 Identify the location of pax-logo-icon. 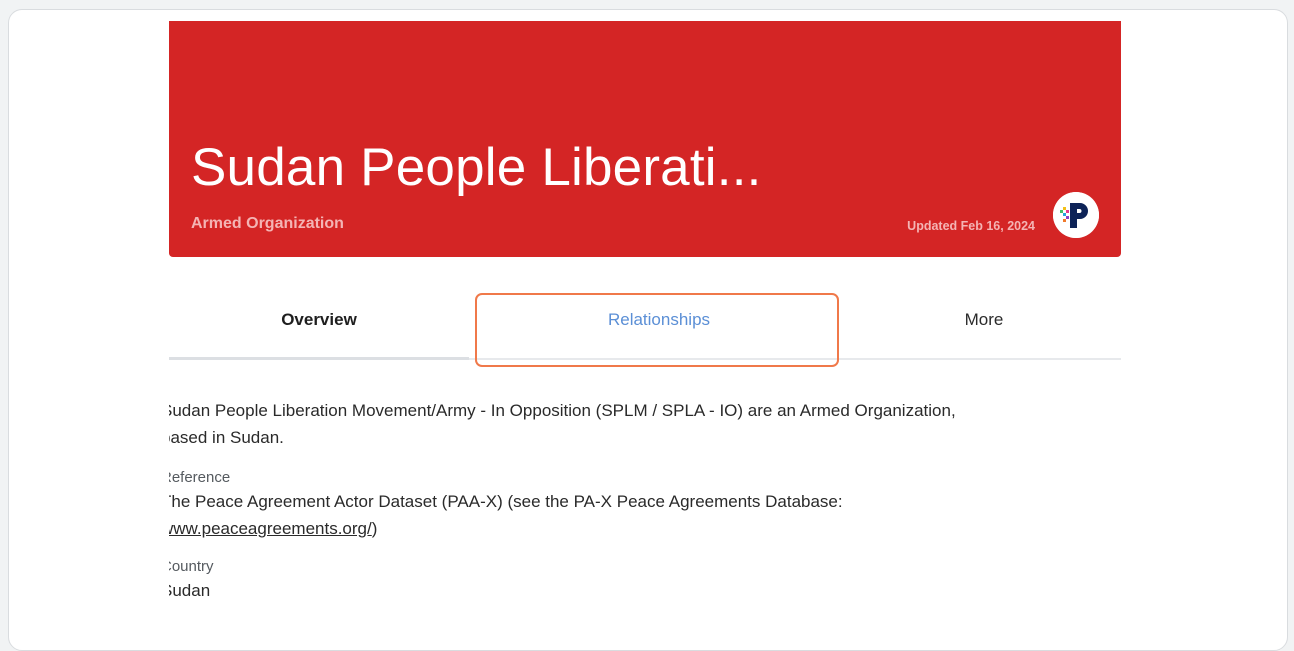
(1076, 215).